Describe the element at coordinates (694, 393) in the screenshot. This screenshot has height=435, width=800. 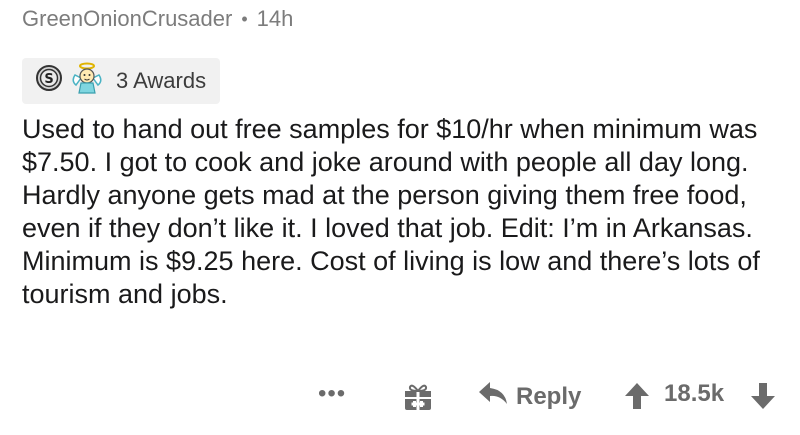
I see `vote-score: 18.5k` at that location.